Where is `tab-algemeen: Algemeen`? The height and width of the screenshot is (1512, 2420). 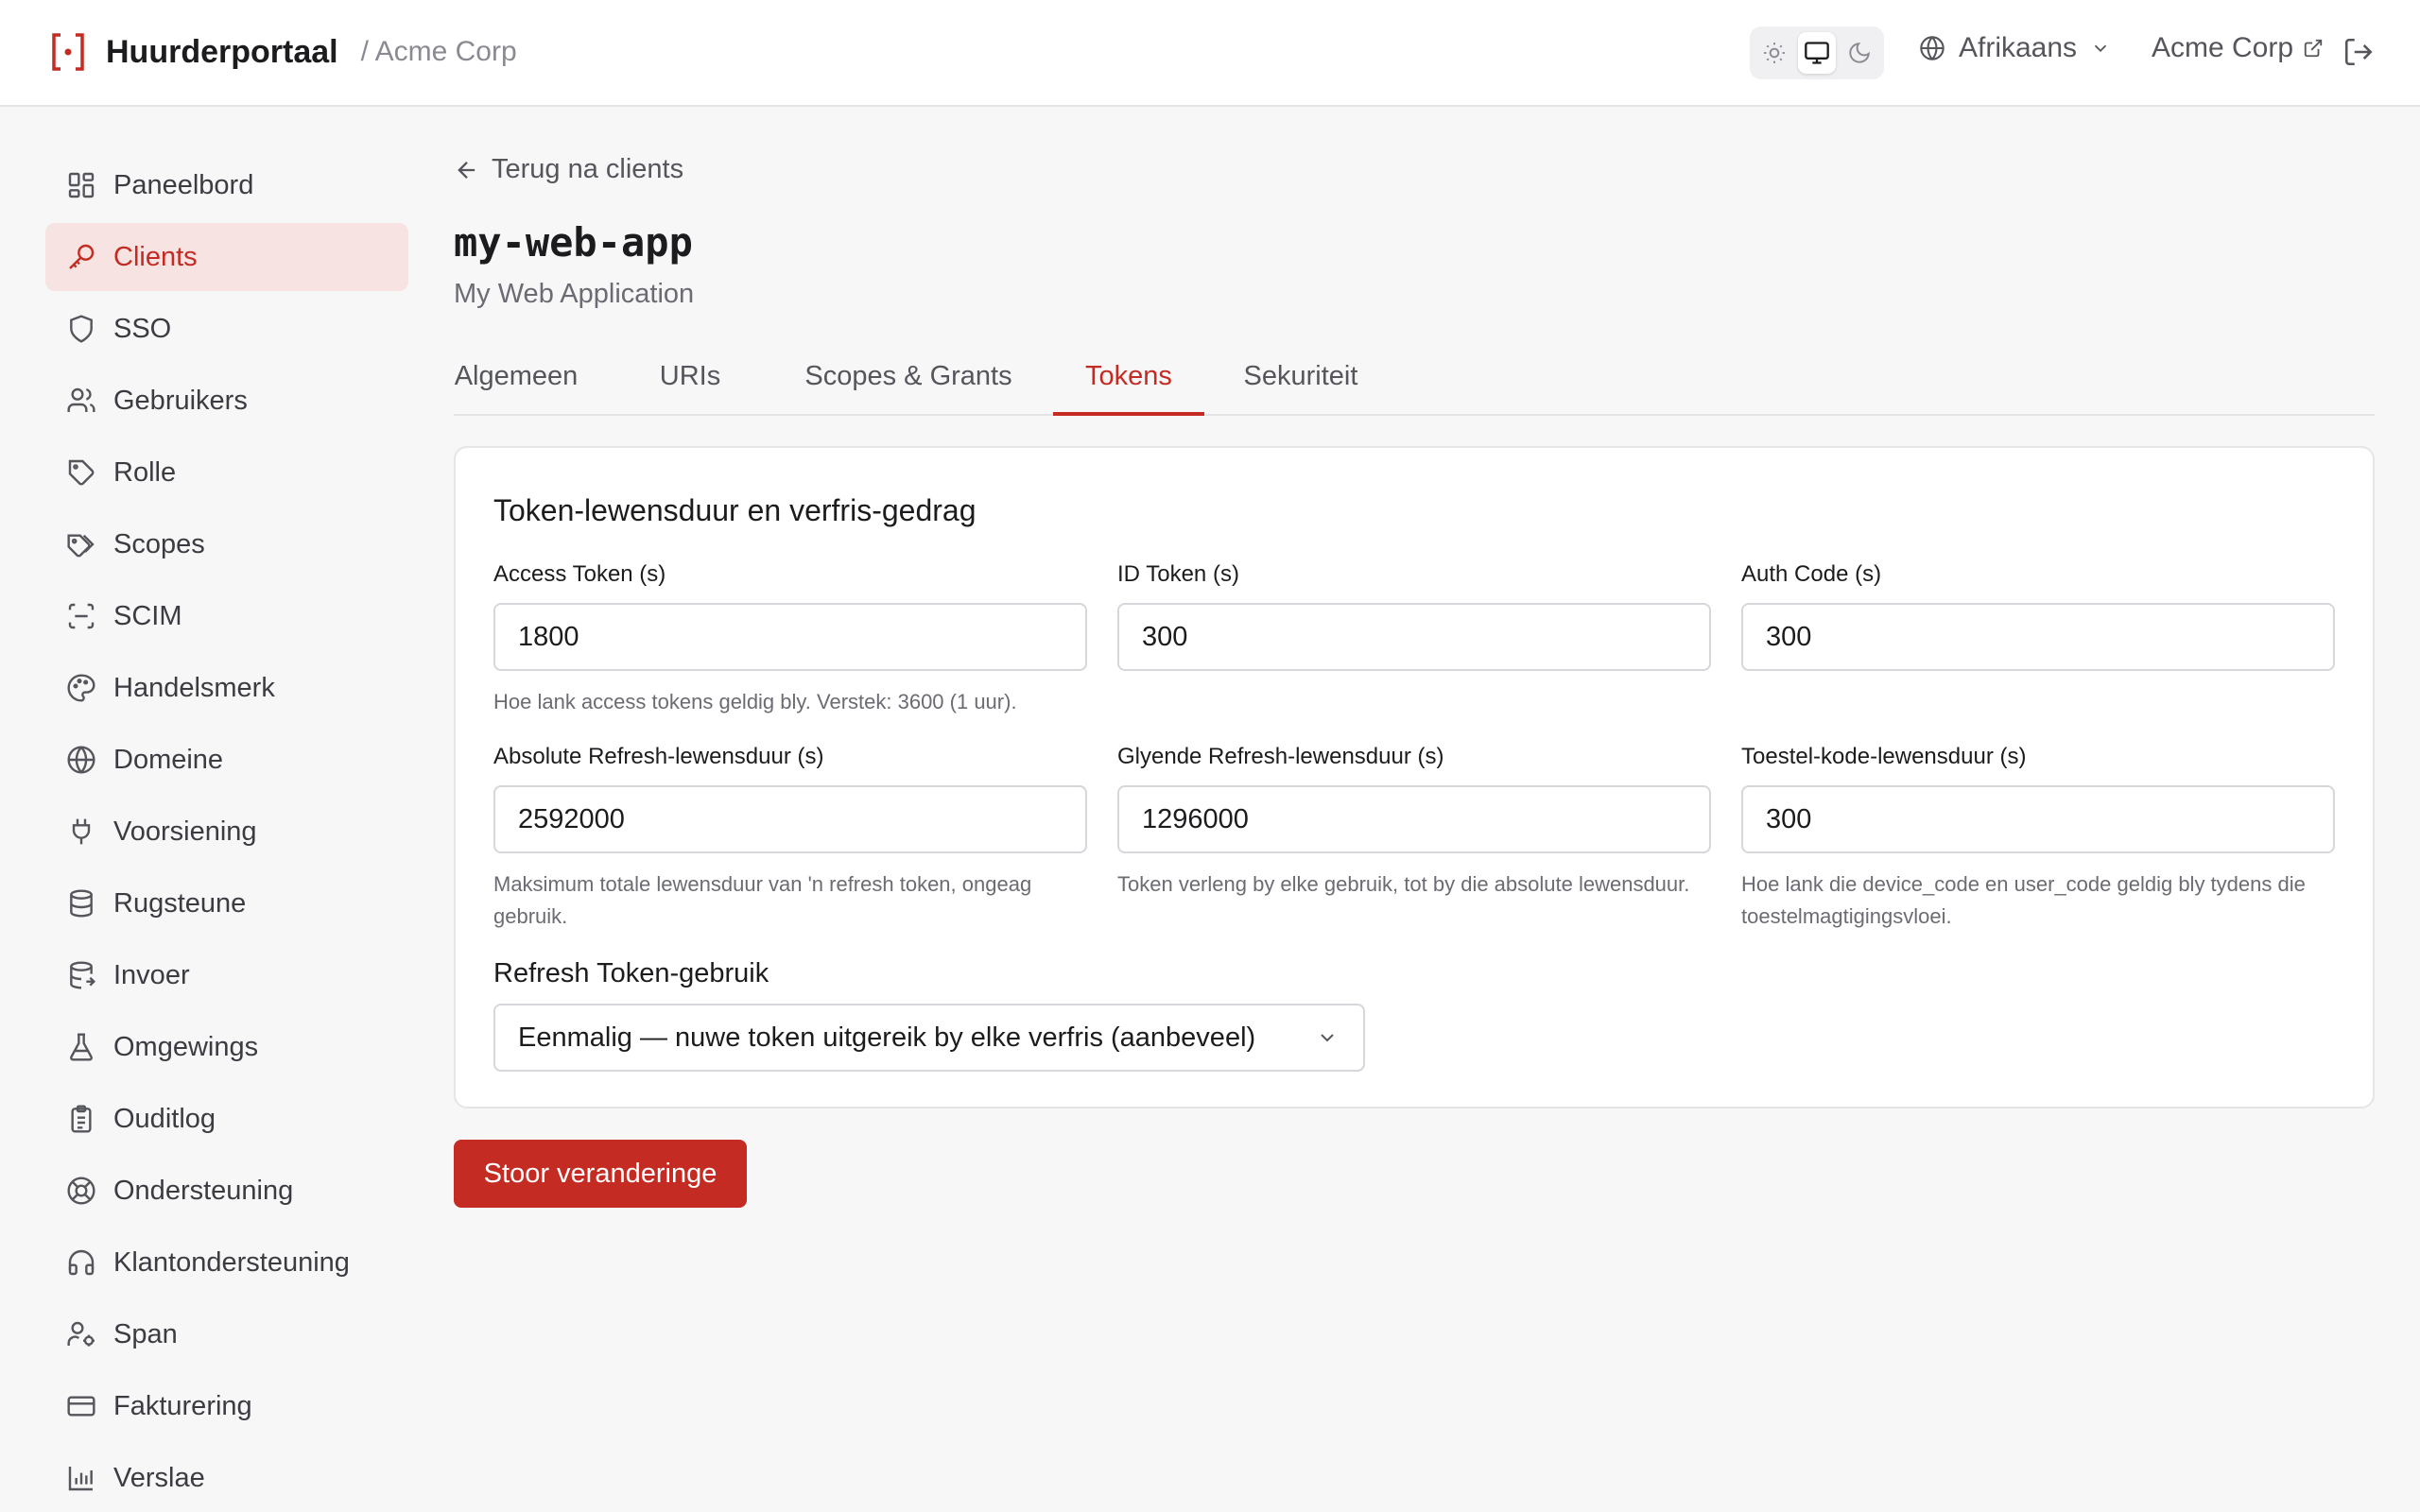
tab-algemeen: Algemeen is located at coordinates (516, 388).